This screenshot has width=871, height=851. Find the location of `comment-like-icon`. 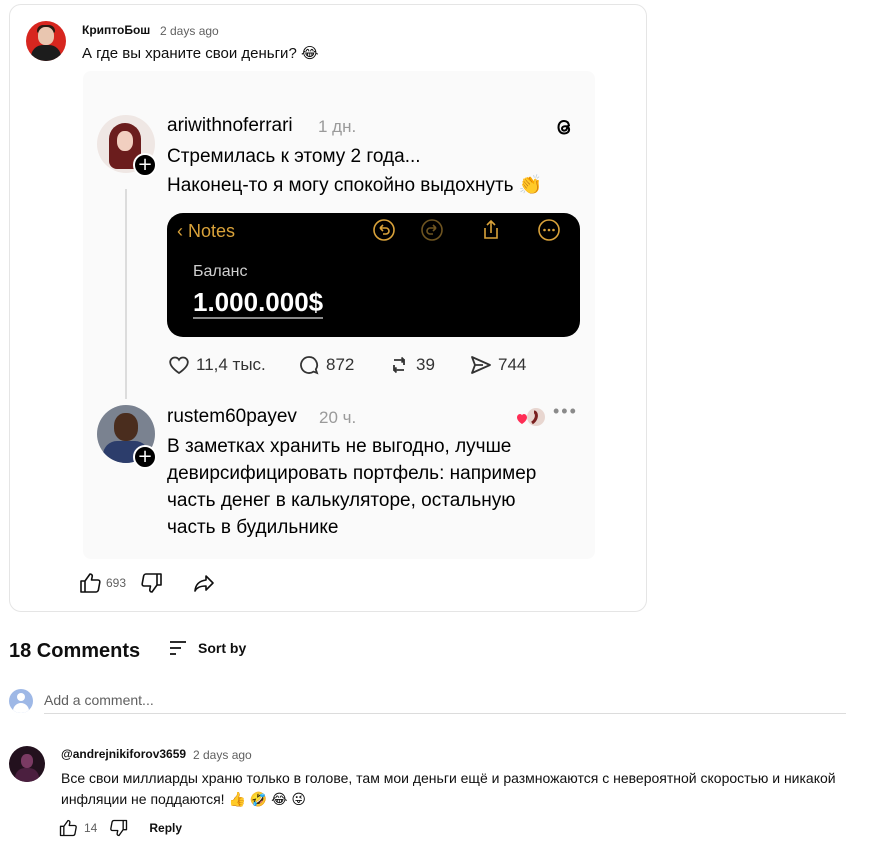

comment-like-icon is located at coordinates (68, 828).